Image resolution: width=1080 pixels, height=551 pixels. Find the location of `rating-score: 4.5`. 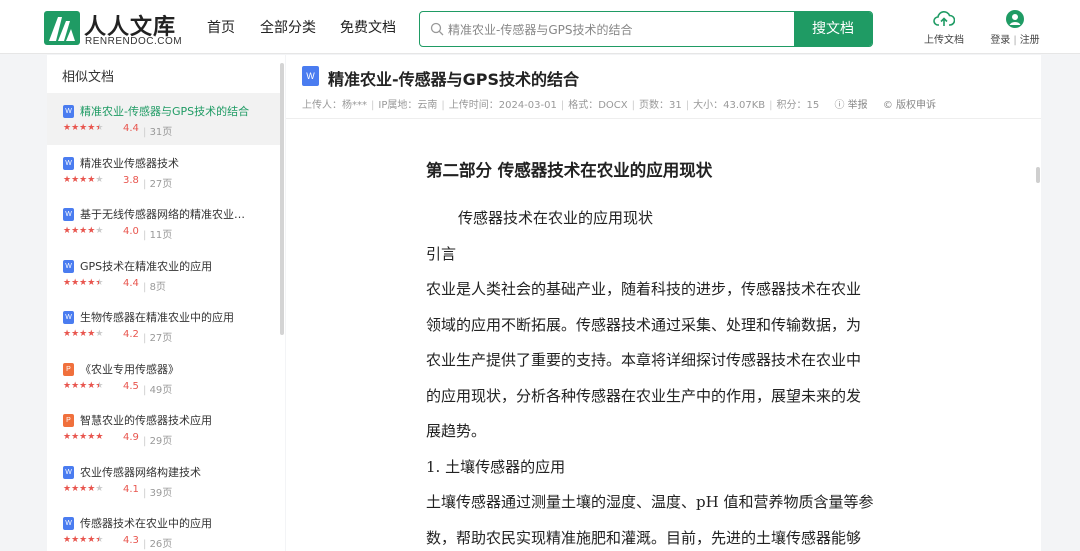

rating-score: 4.5 is located at coordinates (131, 386).